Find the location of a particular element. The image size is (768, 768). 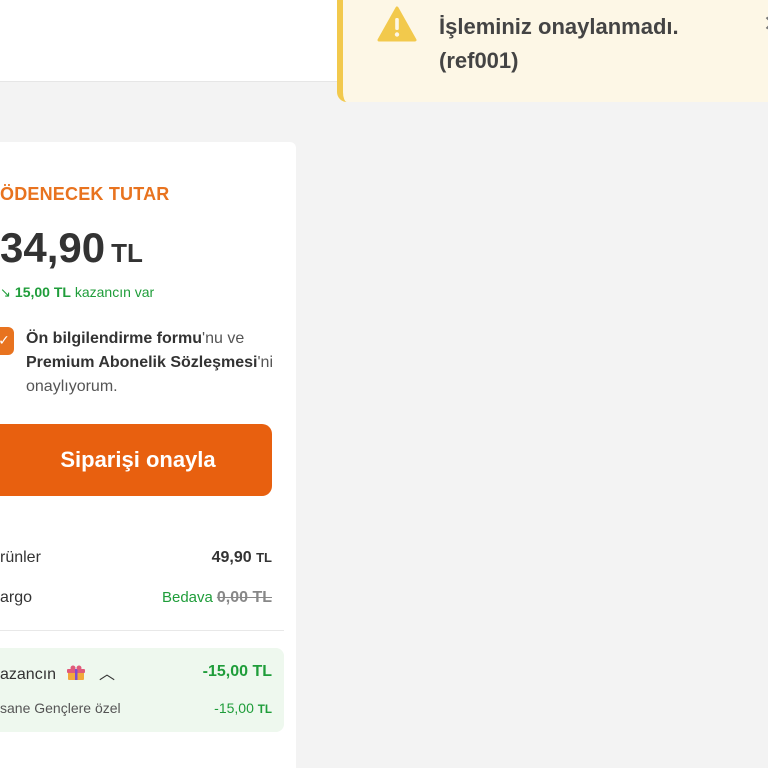

shipping-free: Bedava is located at coordinates (187, 597).